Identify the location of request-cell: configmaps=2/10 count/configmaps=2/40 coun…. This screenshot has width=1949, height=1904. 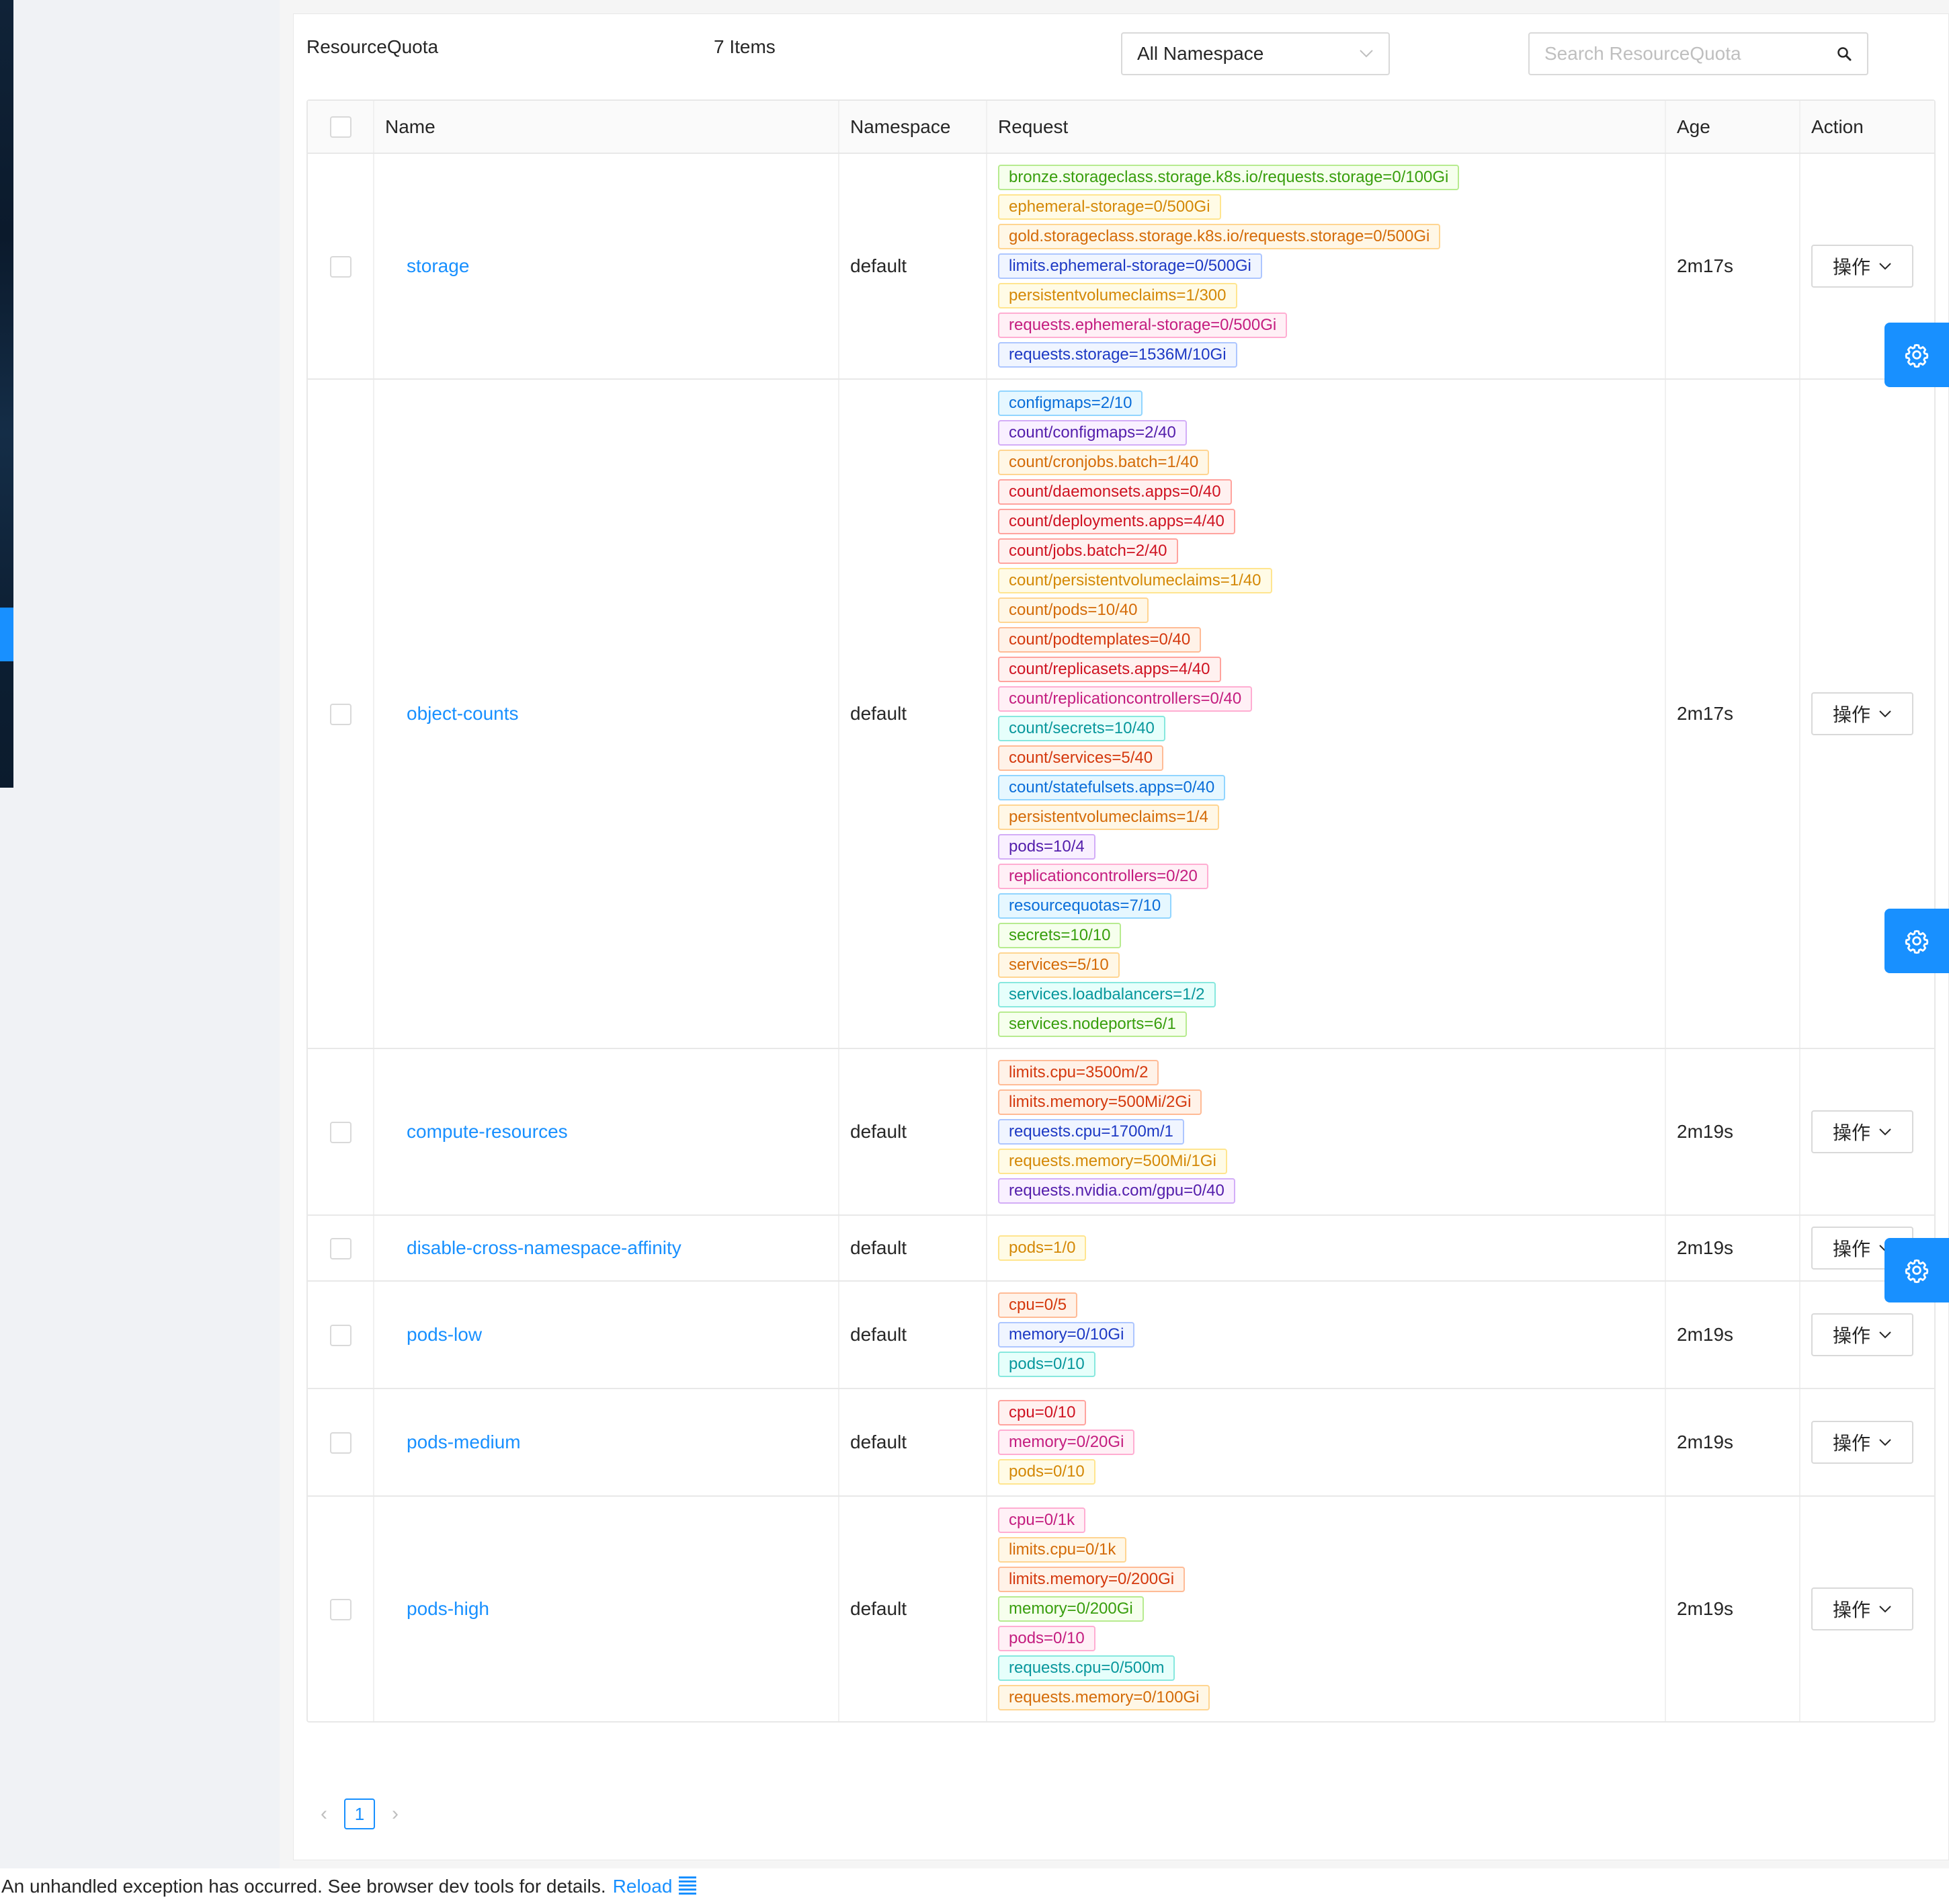
(1326, 714).